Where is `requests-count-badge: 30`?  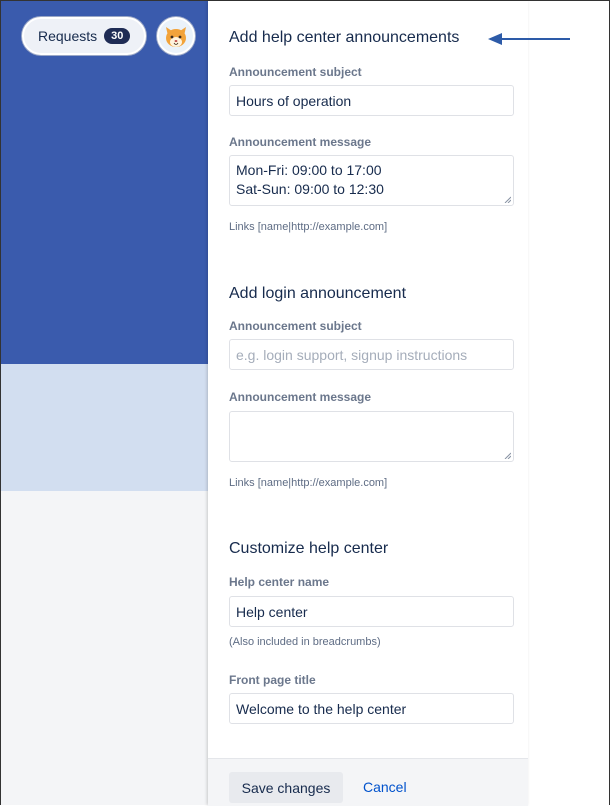 requests-count-badge: 30 is located at coordinates (117, 36).